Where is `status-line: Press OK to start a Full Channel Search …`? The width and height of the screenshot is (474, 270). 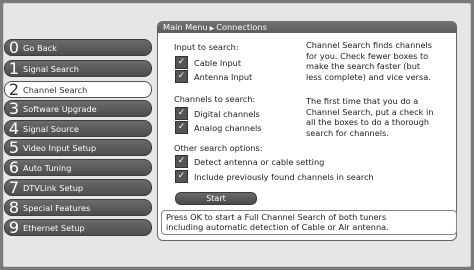 status-line: Press OK to start a Full Channel Search … is located at coordinates (276, 217).